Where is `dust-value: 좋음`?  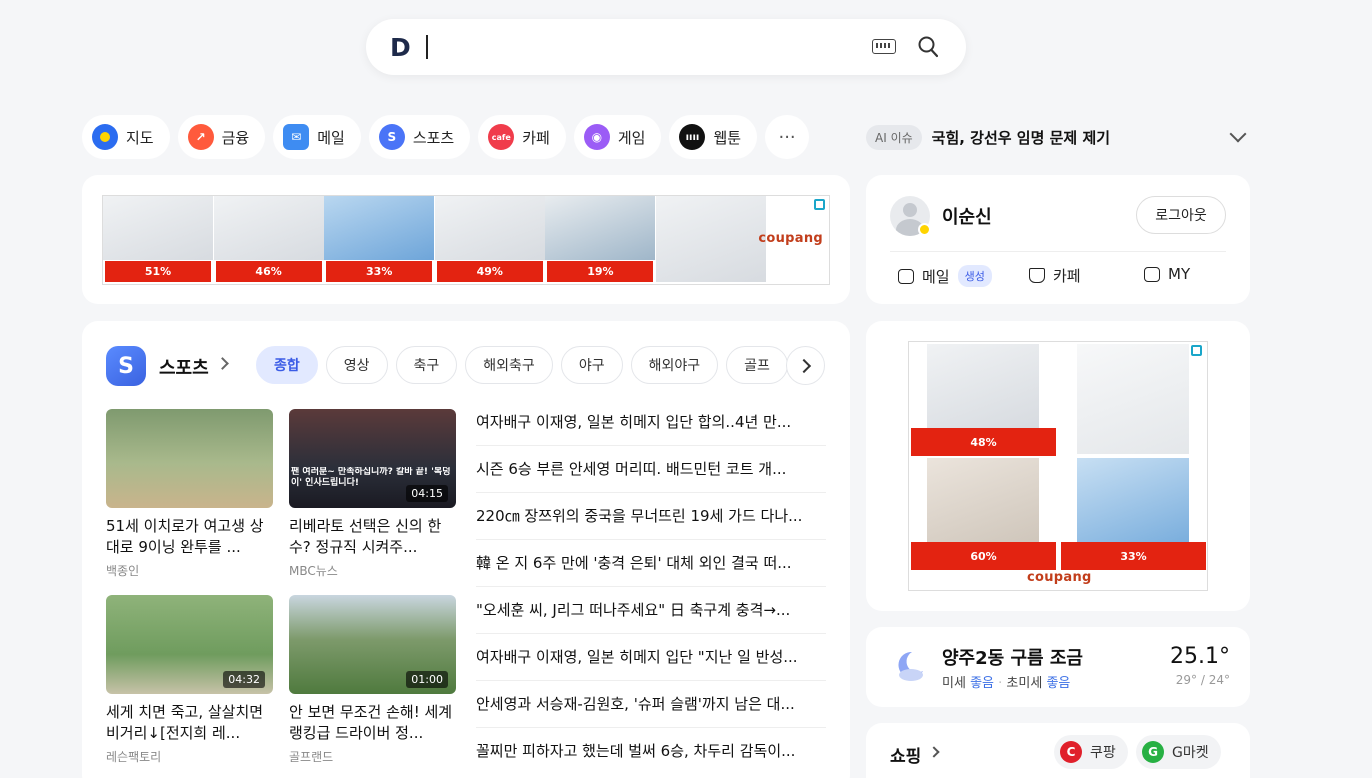 dust-value: 좋음 is located at coordinates (982, 683).